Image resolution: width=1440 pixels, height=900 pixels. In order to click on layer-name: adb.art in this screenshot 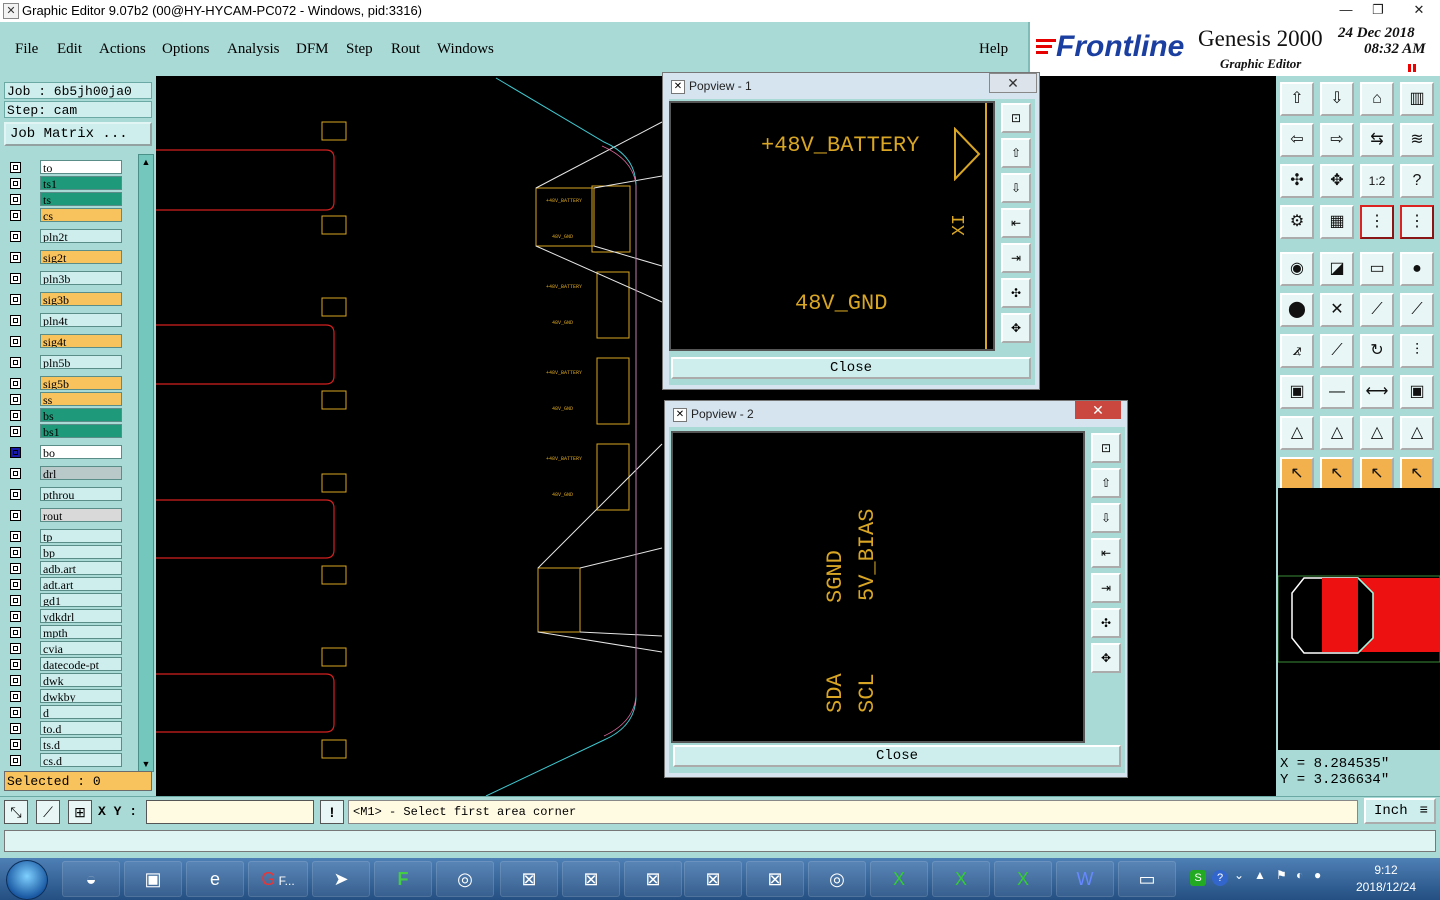, I will do `click(81, 568)`.